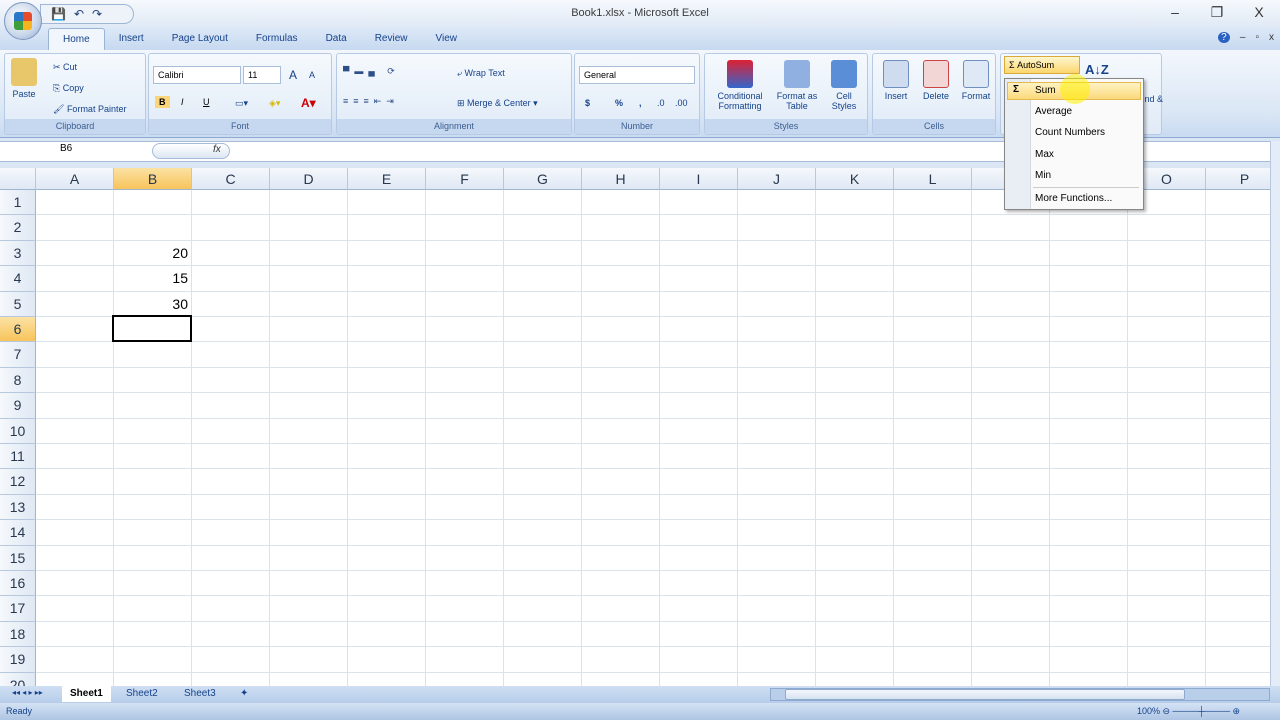 Image resolution: width=1280 pixels, height=720 pixels. Describe the element at coordinates (241, 103) in the screenshot. I see `borders-icon: ▭▾` at that location.